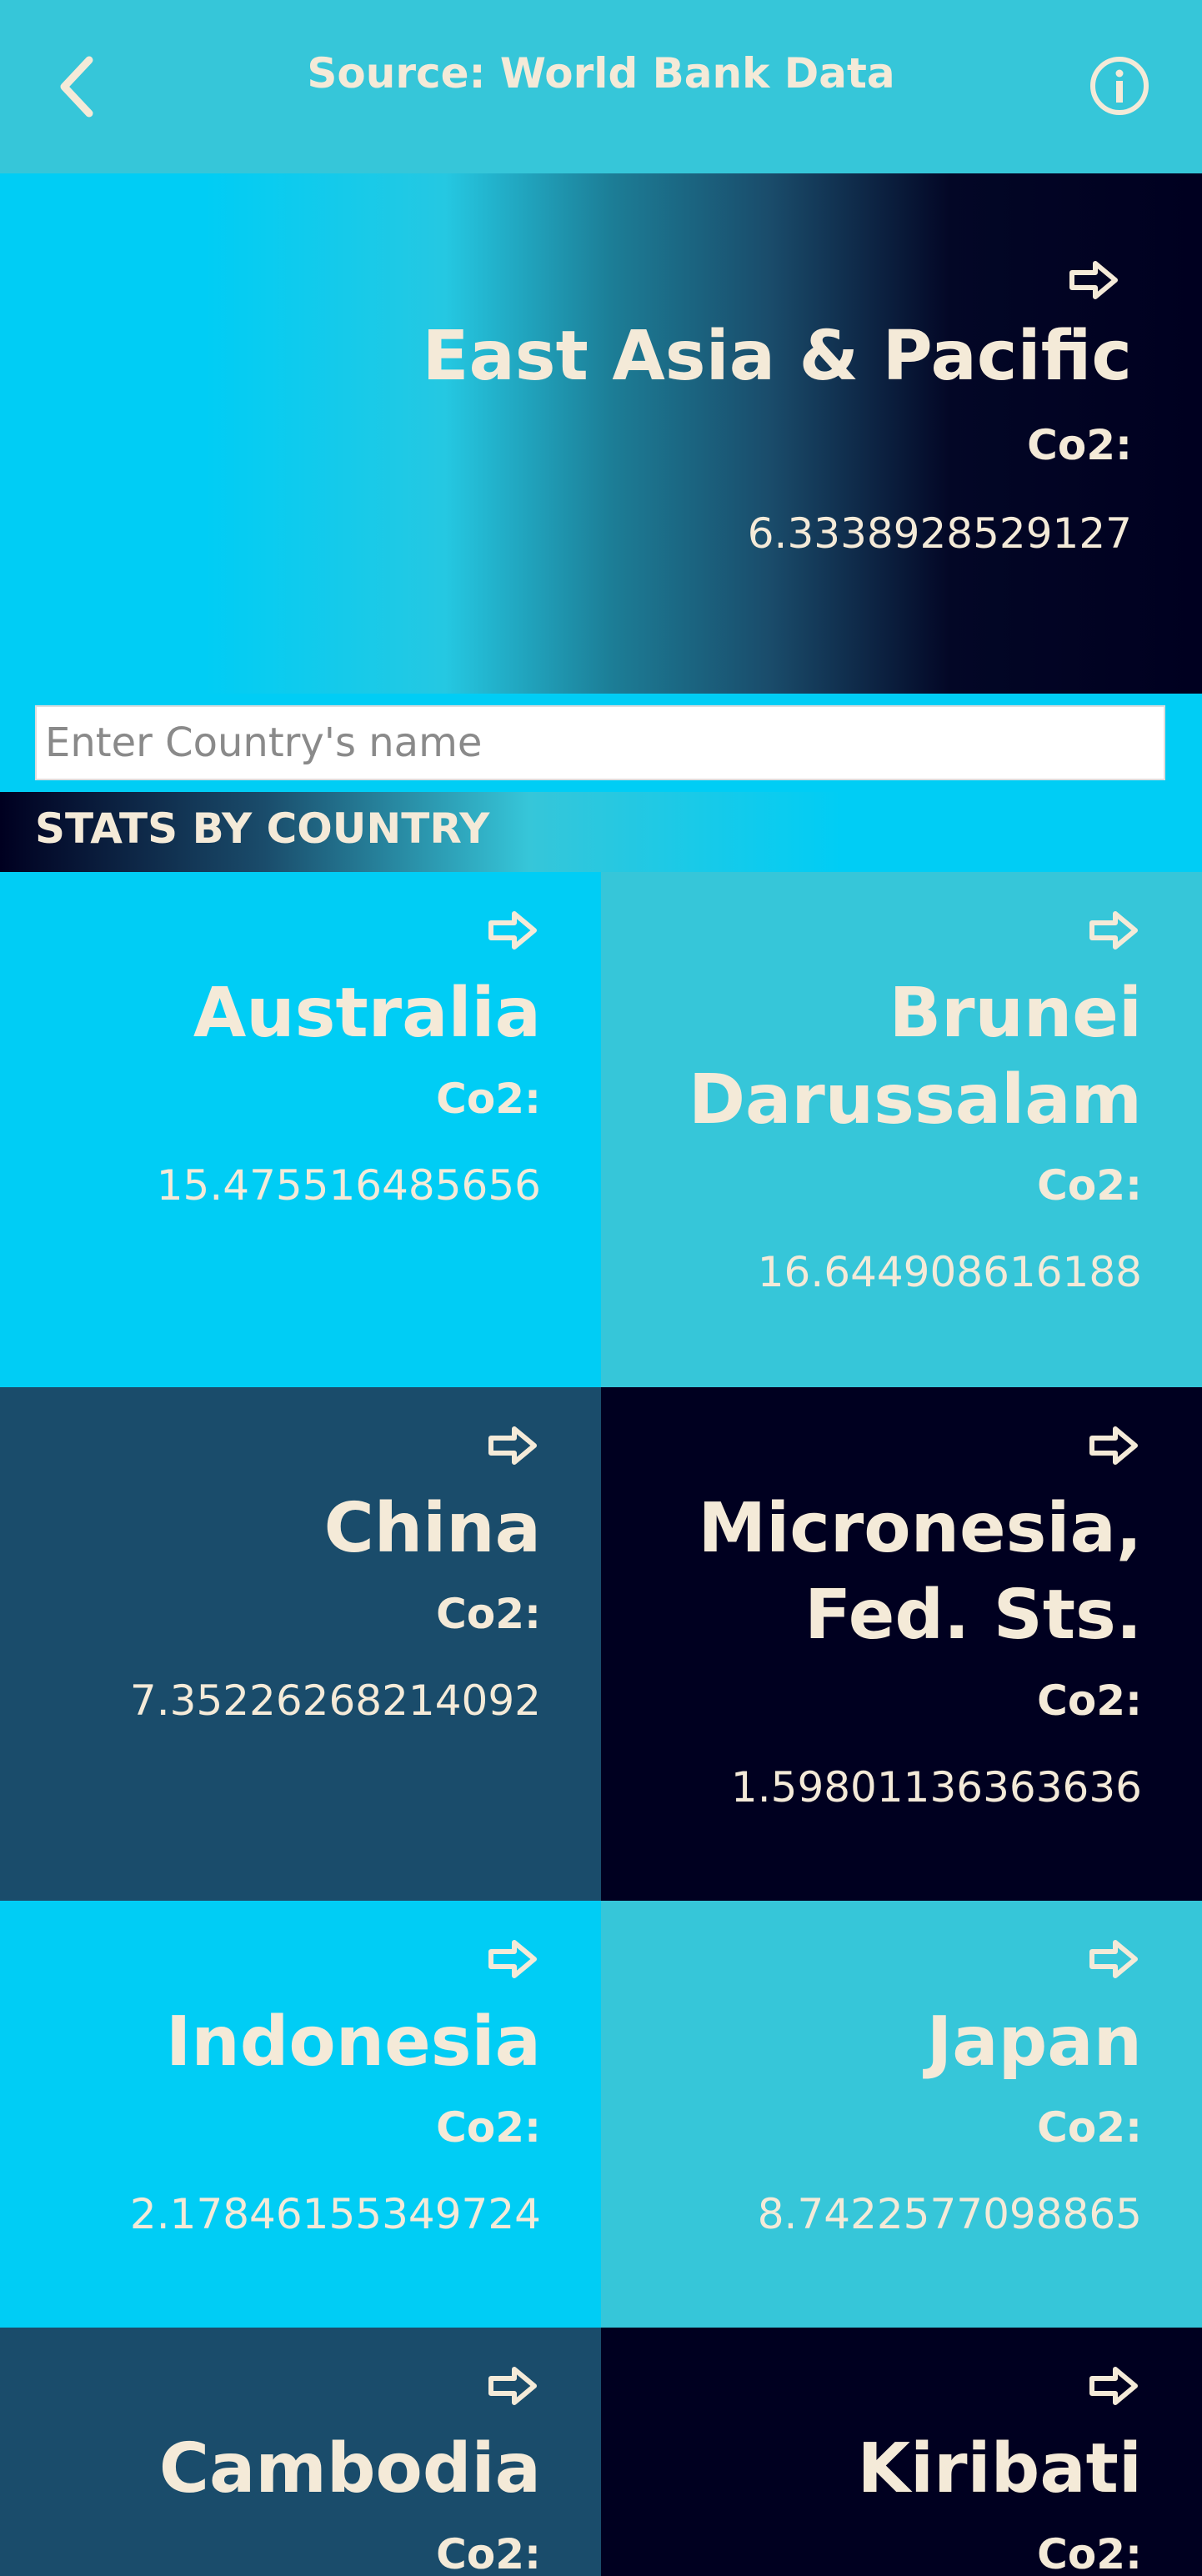 The width and height of the screenshot is (1202, 2576). I want to click on co2-value: 16.644908616188, so click(949, 1272).